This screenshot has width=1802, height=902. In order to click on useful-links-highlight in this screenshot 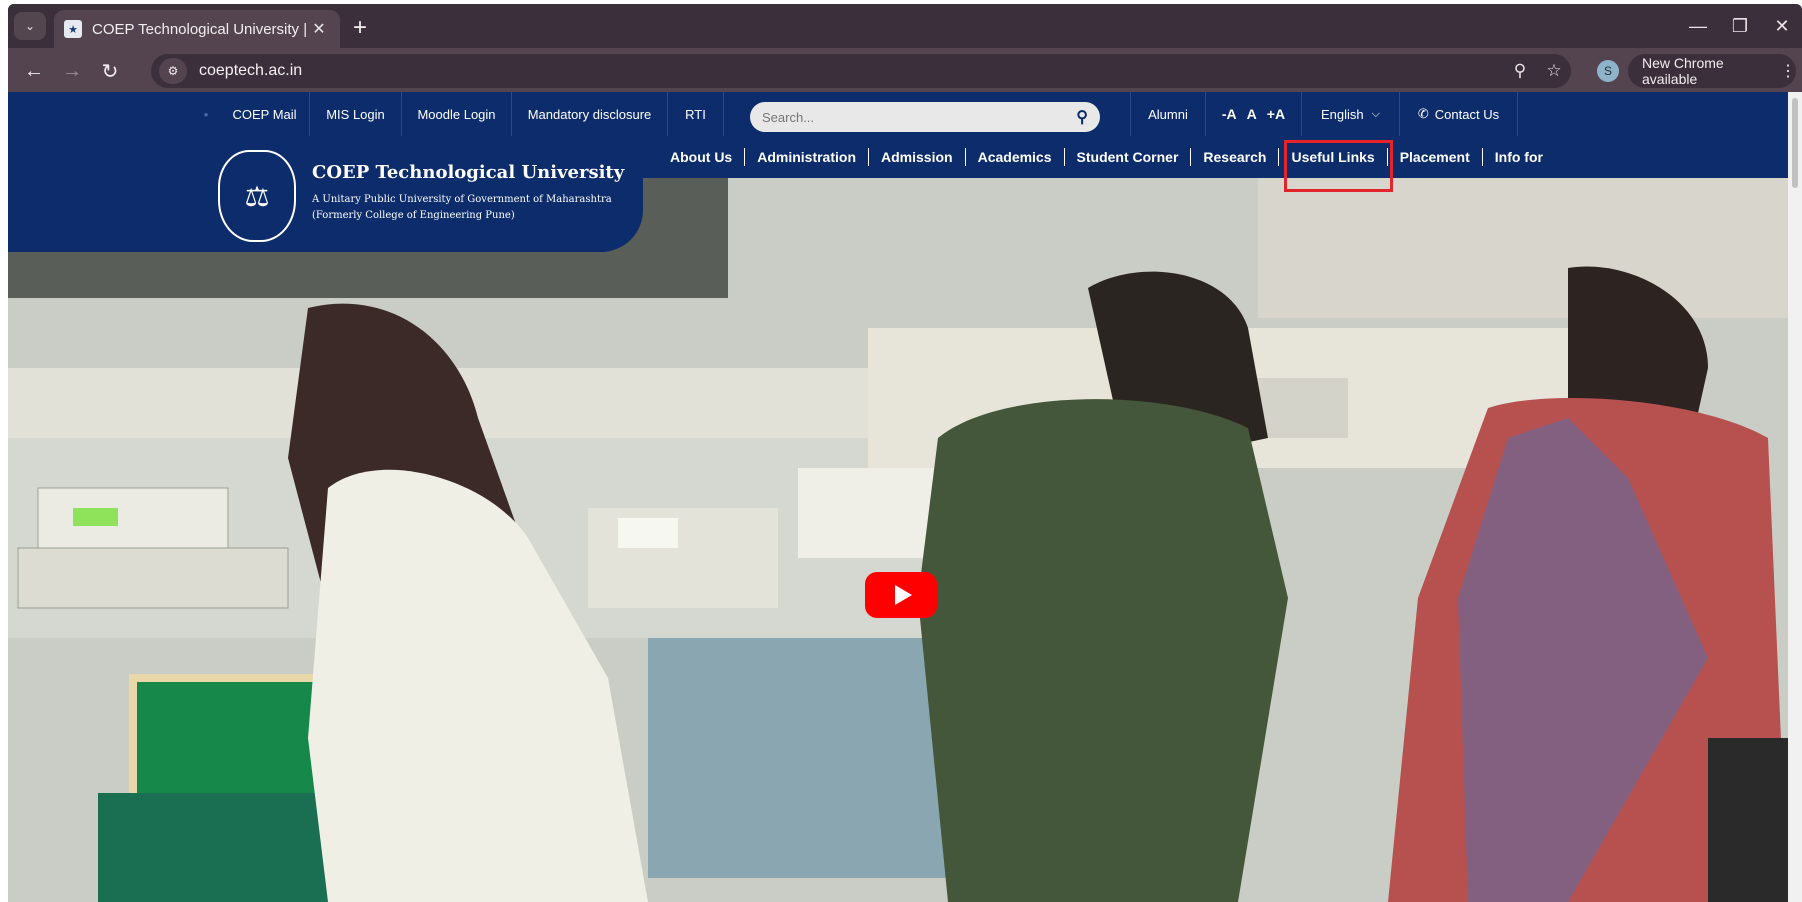, I will do `click(1338, 166)`.